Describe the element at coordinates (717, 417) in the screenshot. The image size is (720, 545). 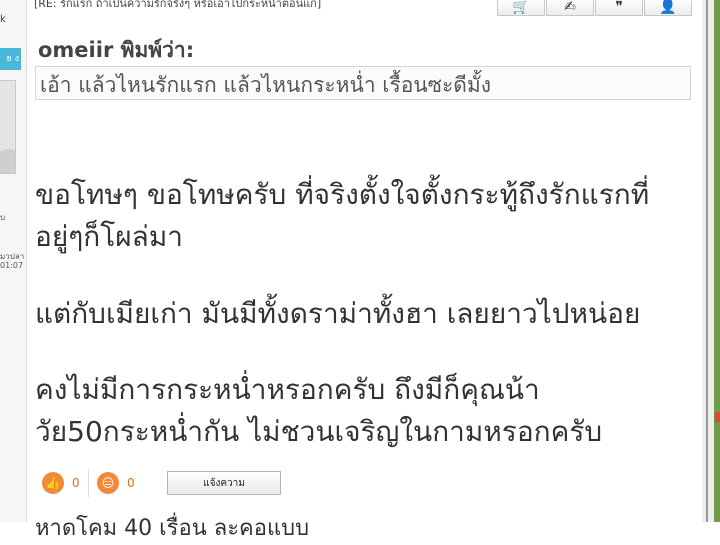
I see `edge-marker` at that location.